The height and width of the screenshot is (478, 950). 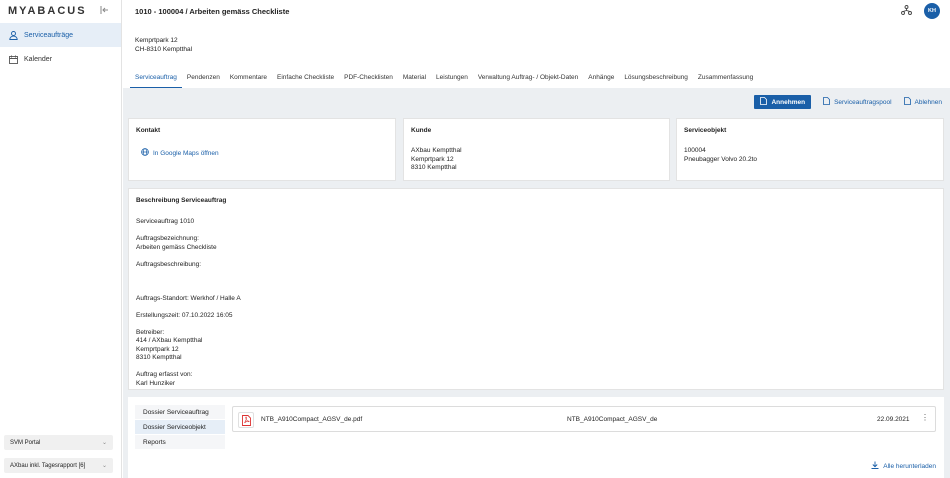 What do you see at coordinates (25, 442) in the screenshot?
I see `portal-select-value: SVM Portal` at bounding box center [25, 442].